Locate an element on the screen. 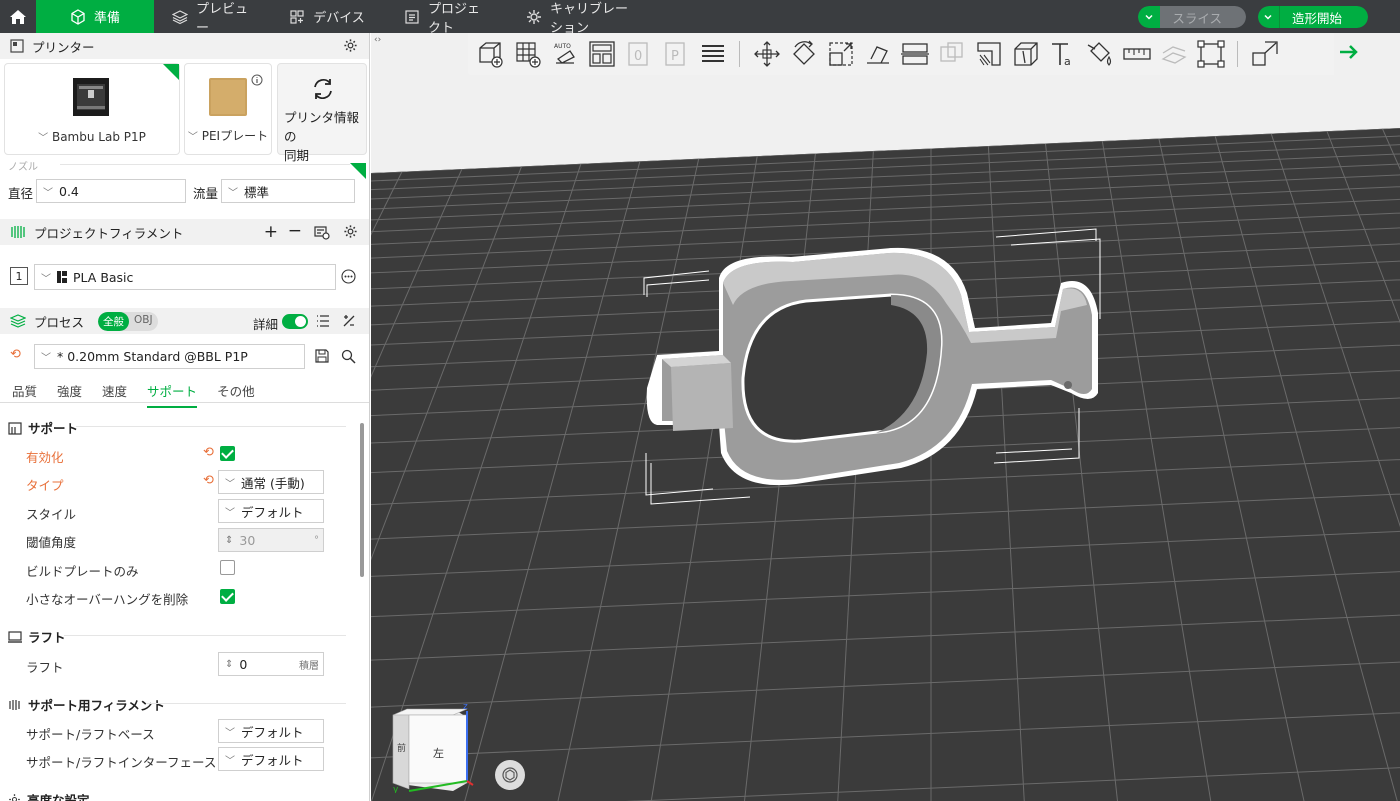  text-tool-button: a is located at coordinates (1062, 54).